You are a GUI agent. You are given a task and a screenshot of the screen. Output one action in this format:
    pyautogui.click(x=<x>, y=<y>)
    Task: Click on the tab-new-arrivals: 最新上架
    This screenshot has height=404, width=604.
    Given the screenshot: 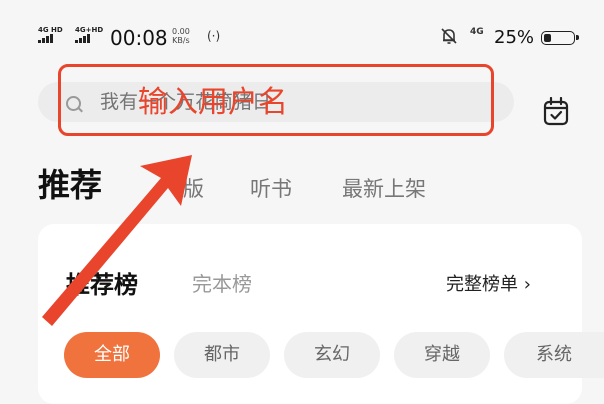 What is the action you would take?
    pyautogui.click(x=384, y=188)
    